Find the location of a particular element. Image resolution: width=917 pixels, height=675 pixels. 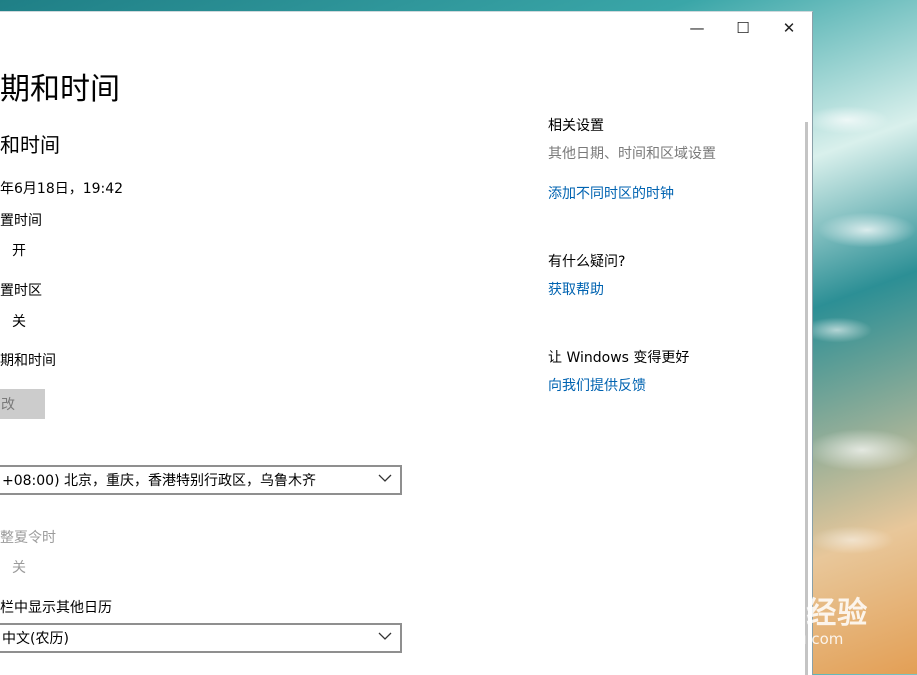

section-title: 和时间 is located at coordinates (30, 145).